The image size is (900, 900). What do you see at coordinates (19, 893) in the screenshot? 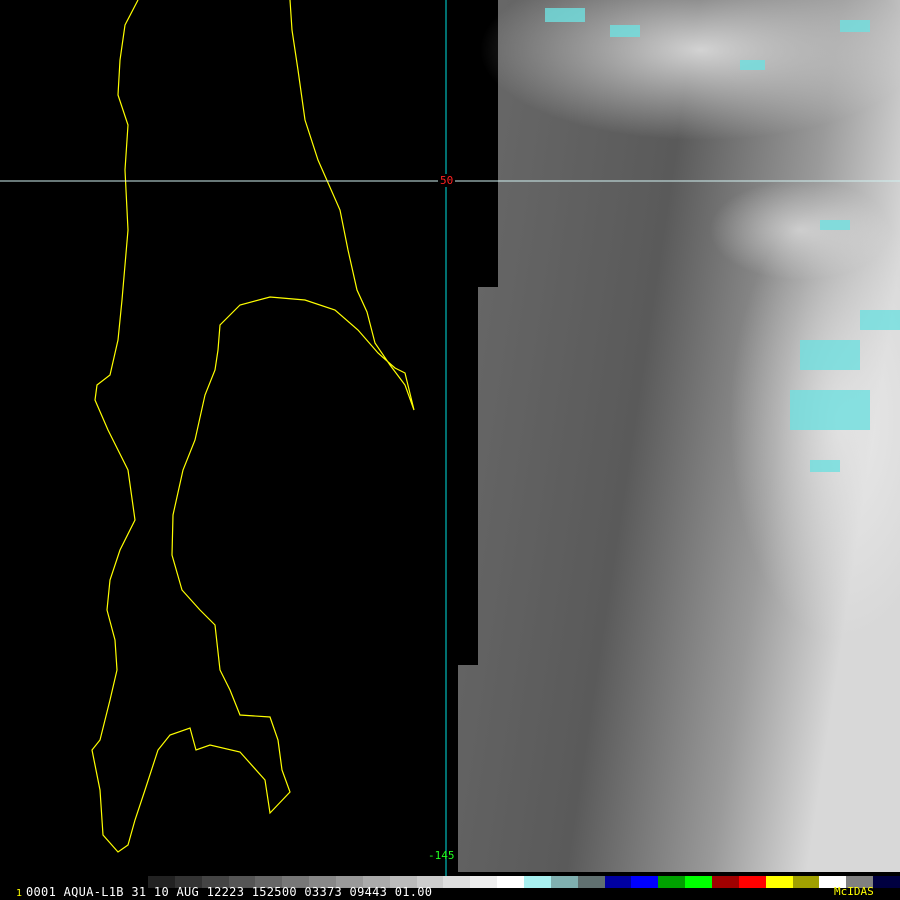
I see `frame-number: 1` at bounding box center [19, 893].